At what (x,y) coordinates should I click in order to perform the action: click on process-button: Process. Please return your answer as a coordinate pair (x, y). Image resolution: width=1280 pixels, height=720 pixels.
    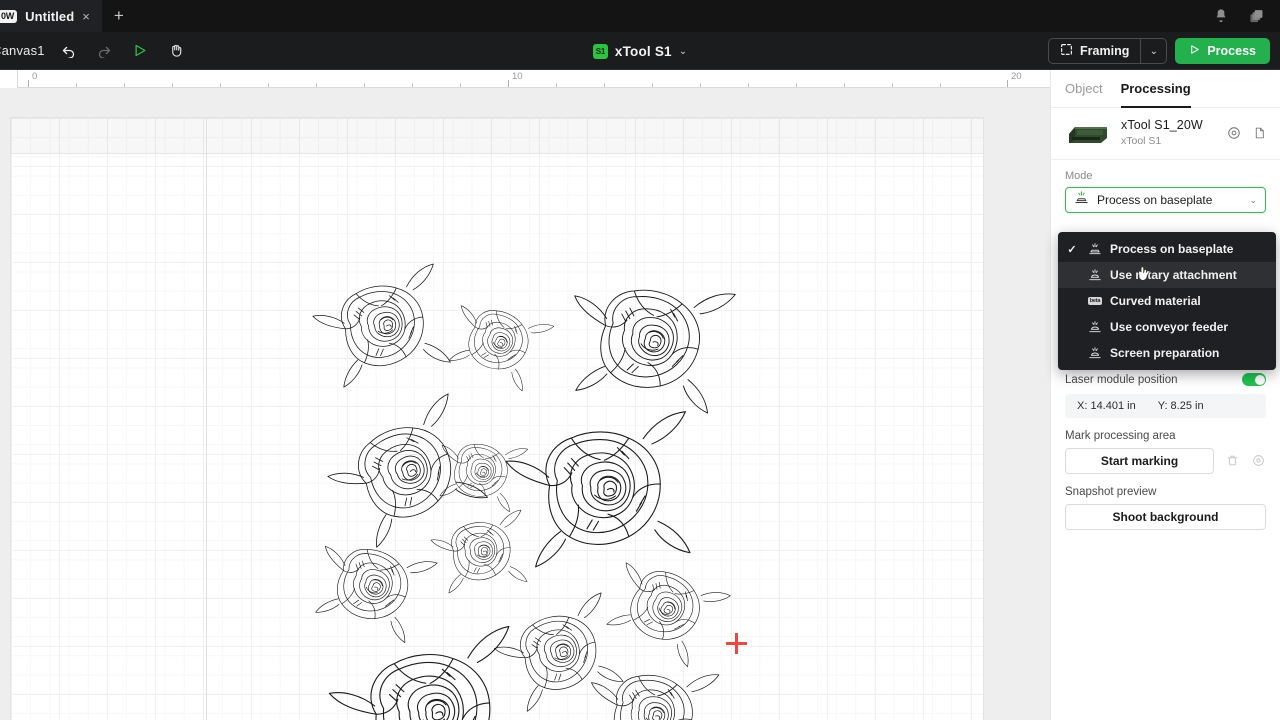
    Looking at the image, I should click on (1222, 51).